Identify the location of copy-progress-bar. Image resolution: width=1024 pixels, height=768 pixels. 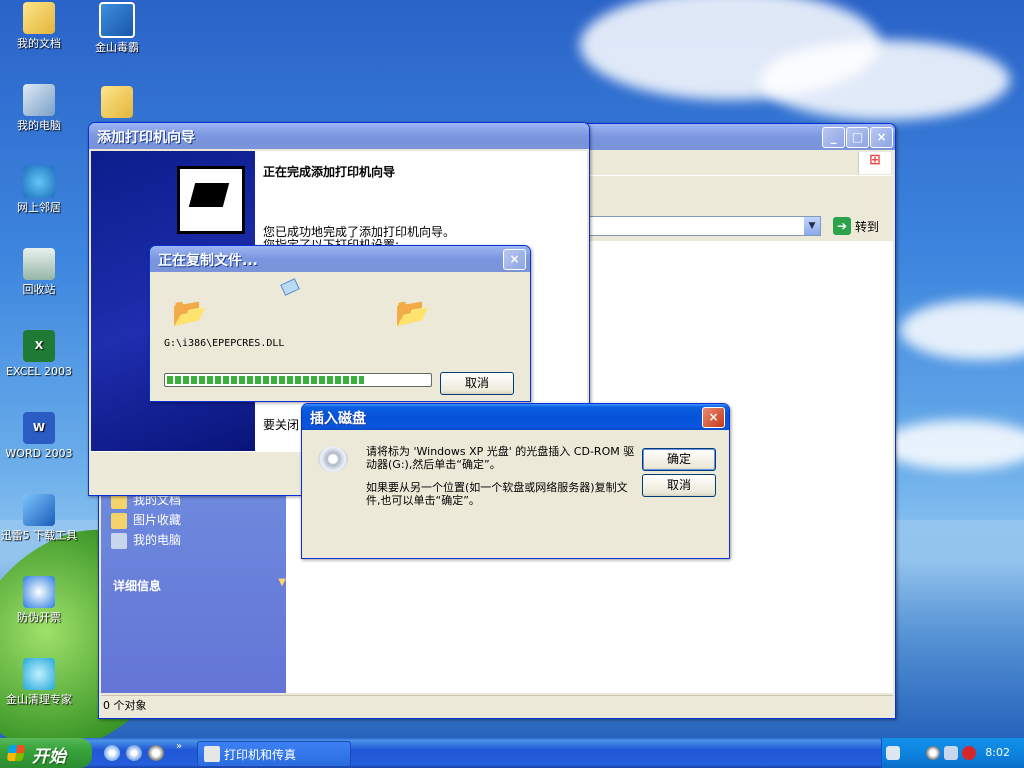
(298, 380).